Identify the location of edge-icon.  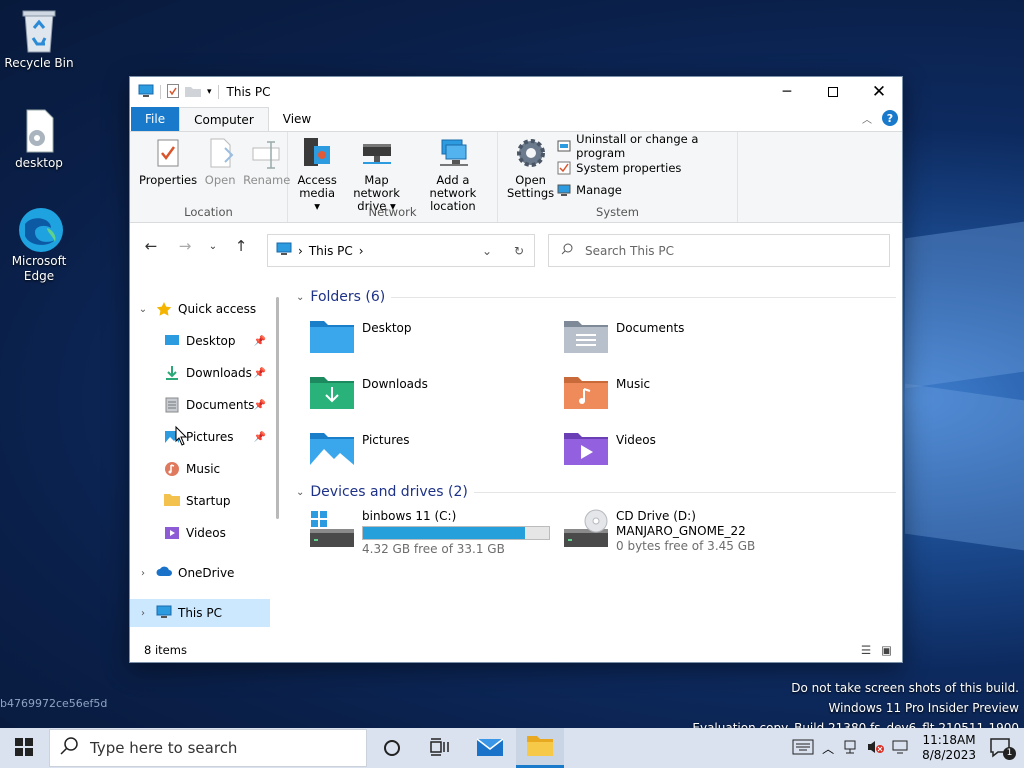
(40, 229).